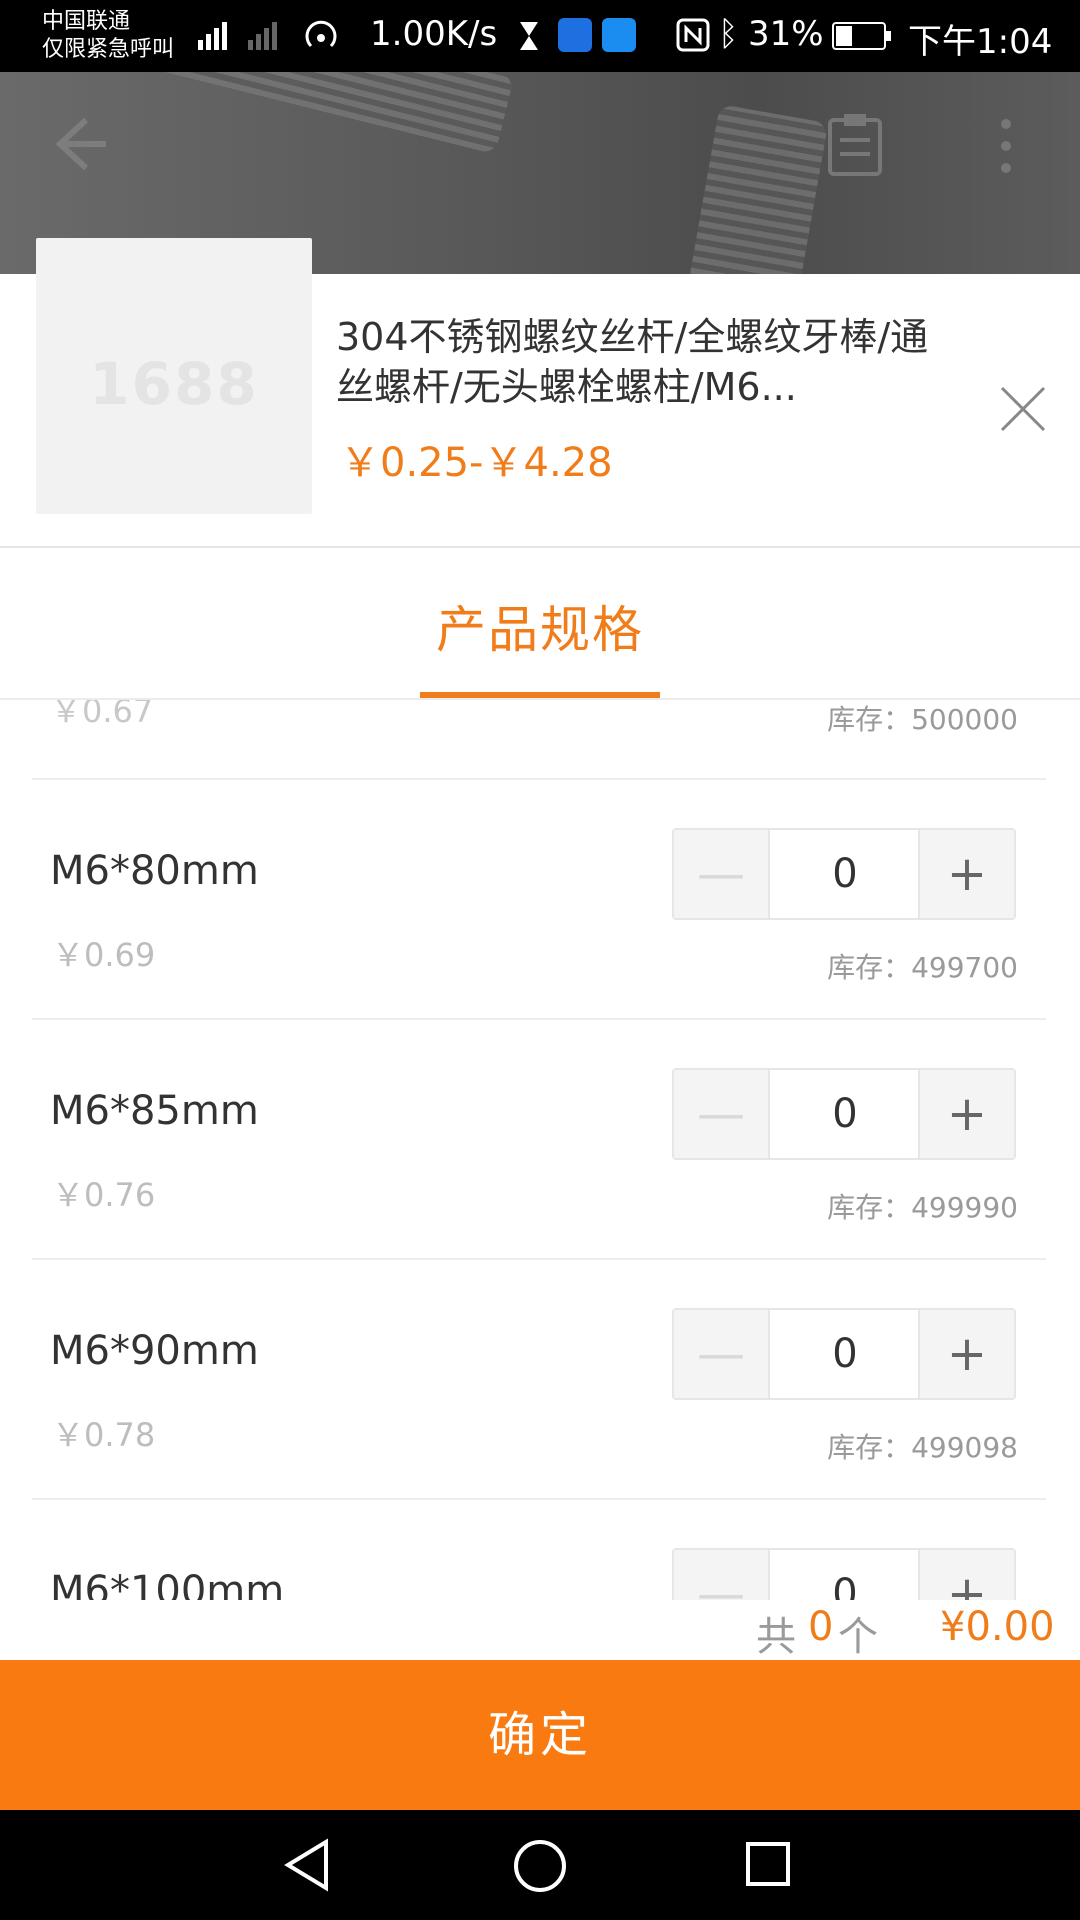 Image resolution: width=1080 pixels, height=1920 pixels. I want to click on bluetooth-icon: ᛒ, so click(728, 34).